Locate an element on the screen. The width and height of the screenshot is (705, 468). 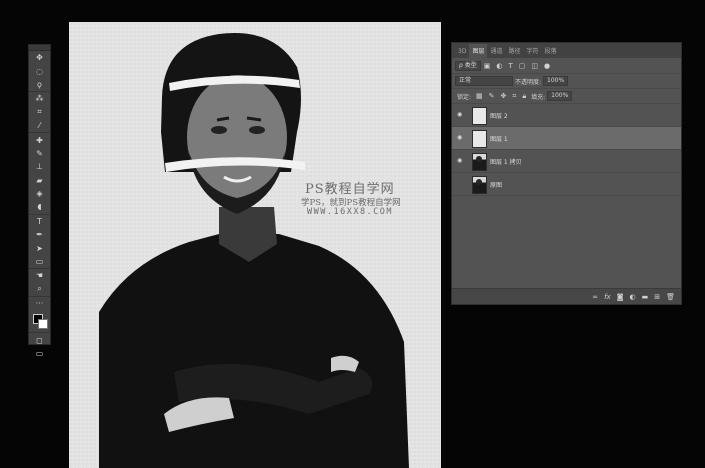
adjustment-filter-icon: ◐ is located at coordinates (499, 66).